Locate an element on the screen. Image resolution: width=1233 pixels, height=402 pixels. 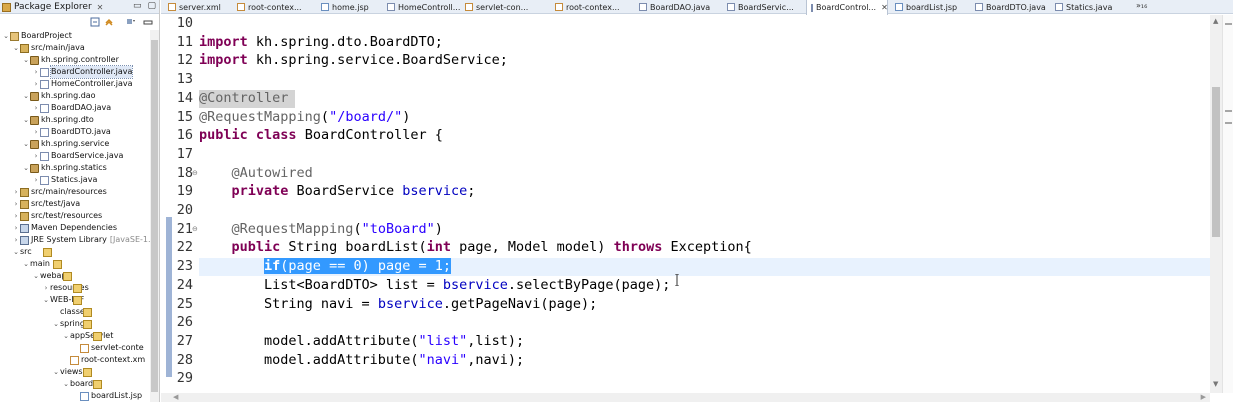
scroll-left-icon: ◀ is located at coordinates (175, 397).